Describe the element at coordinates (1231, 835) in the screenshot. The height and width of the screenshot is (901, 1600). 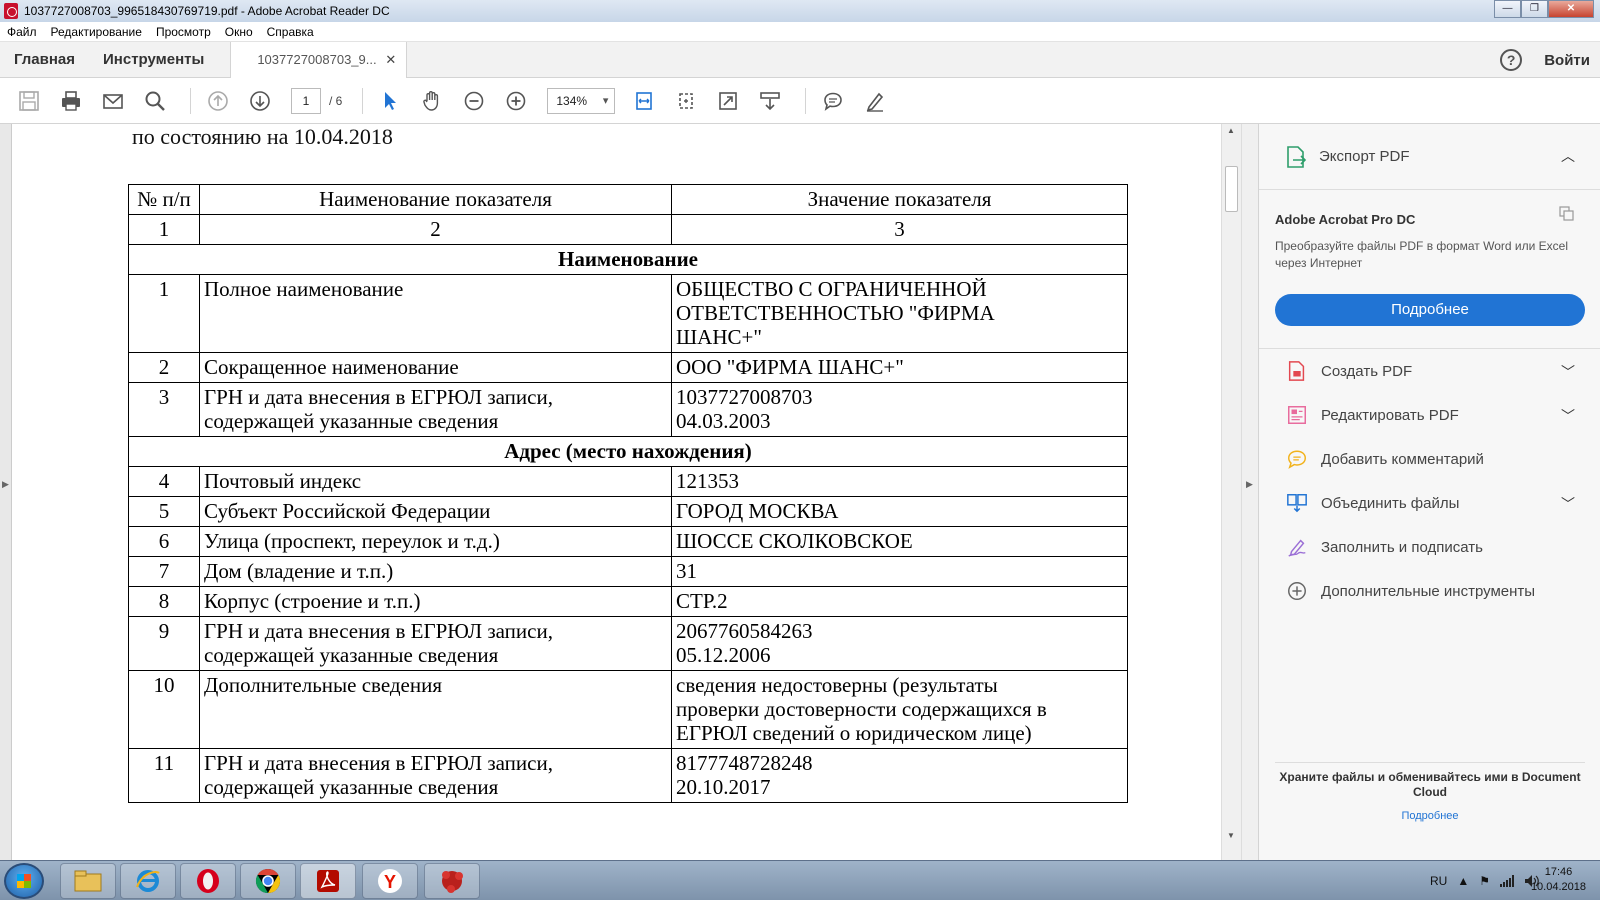
I see `scroll-down-icon: ▼` at that location.